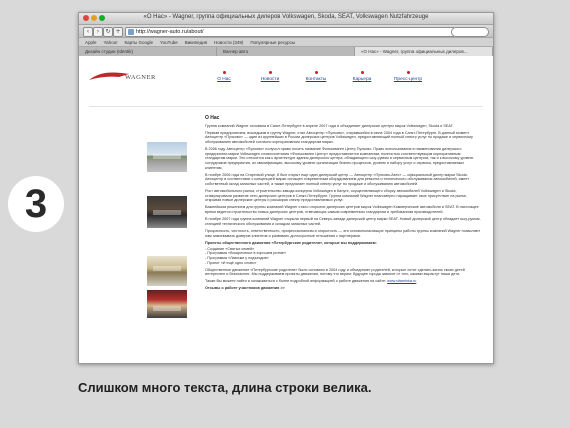  I want to click on nav-item-label: Контакты, so click(316, 79).